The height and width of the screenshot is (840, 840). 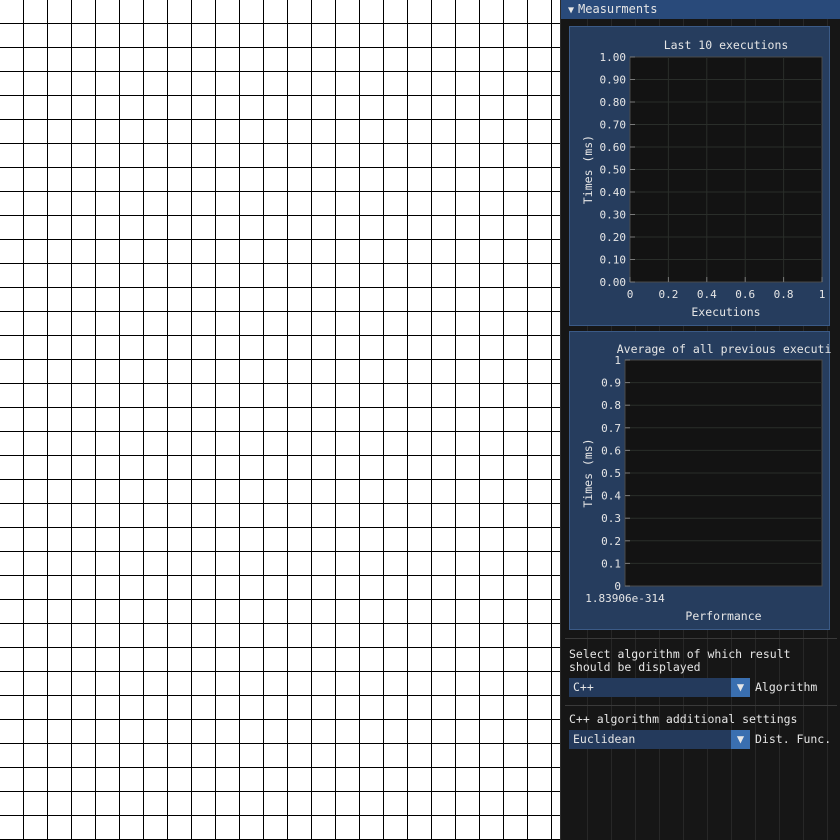 I want to click on dist-func-label: Dist. Func., so click(x=793, y=739).